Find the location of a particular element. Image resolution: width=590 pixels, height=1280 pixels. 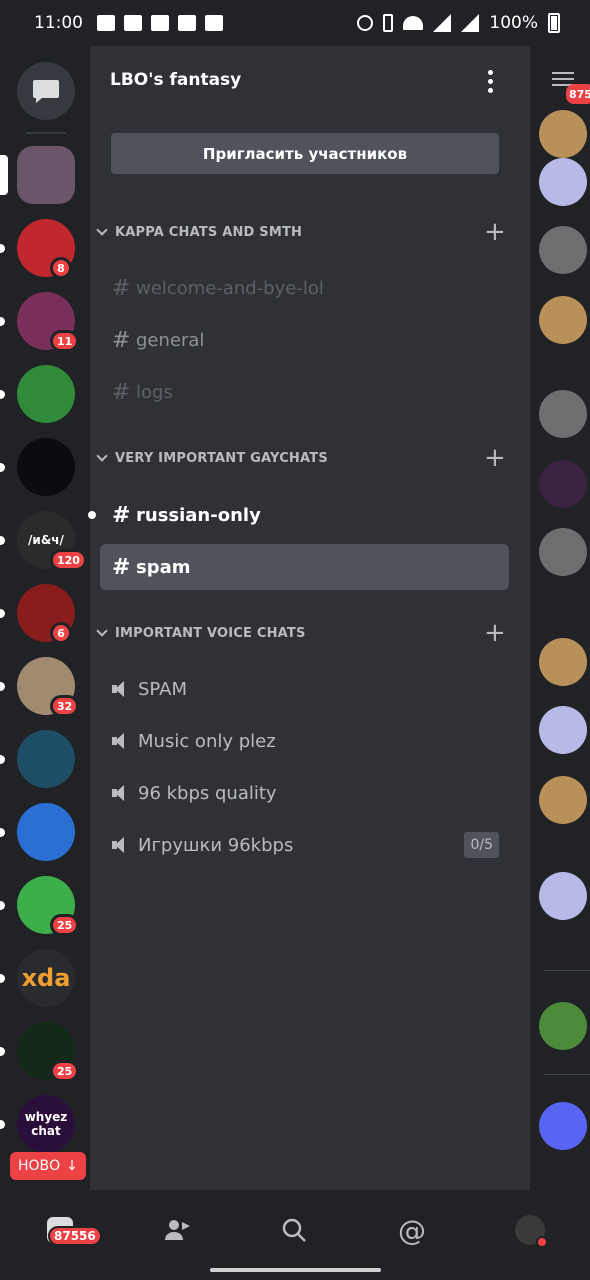

chat-peek: 875 is located at coordinates (554, 618).